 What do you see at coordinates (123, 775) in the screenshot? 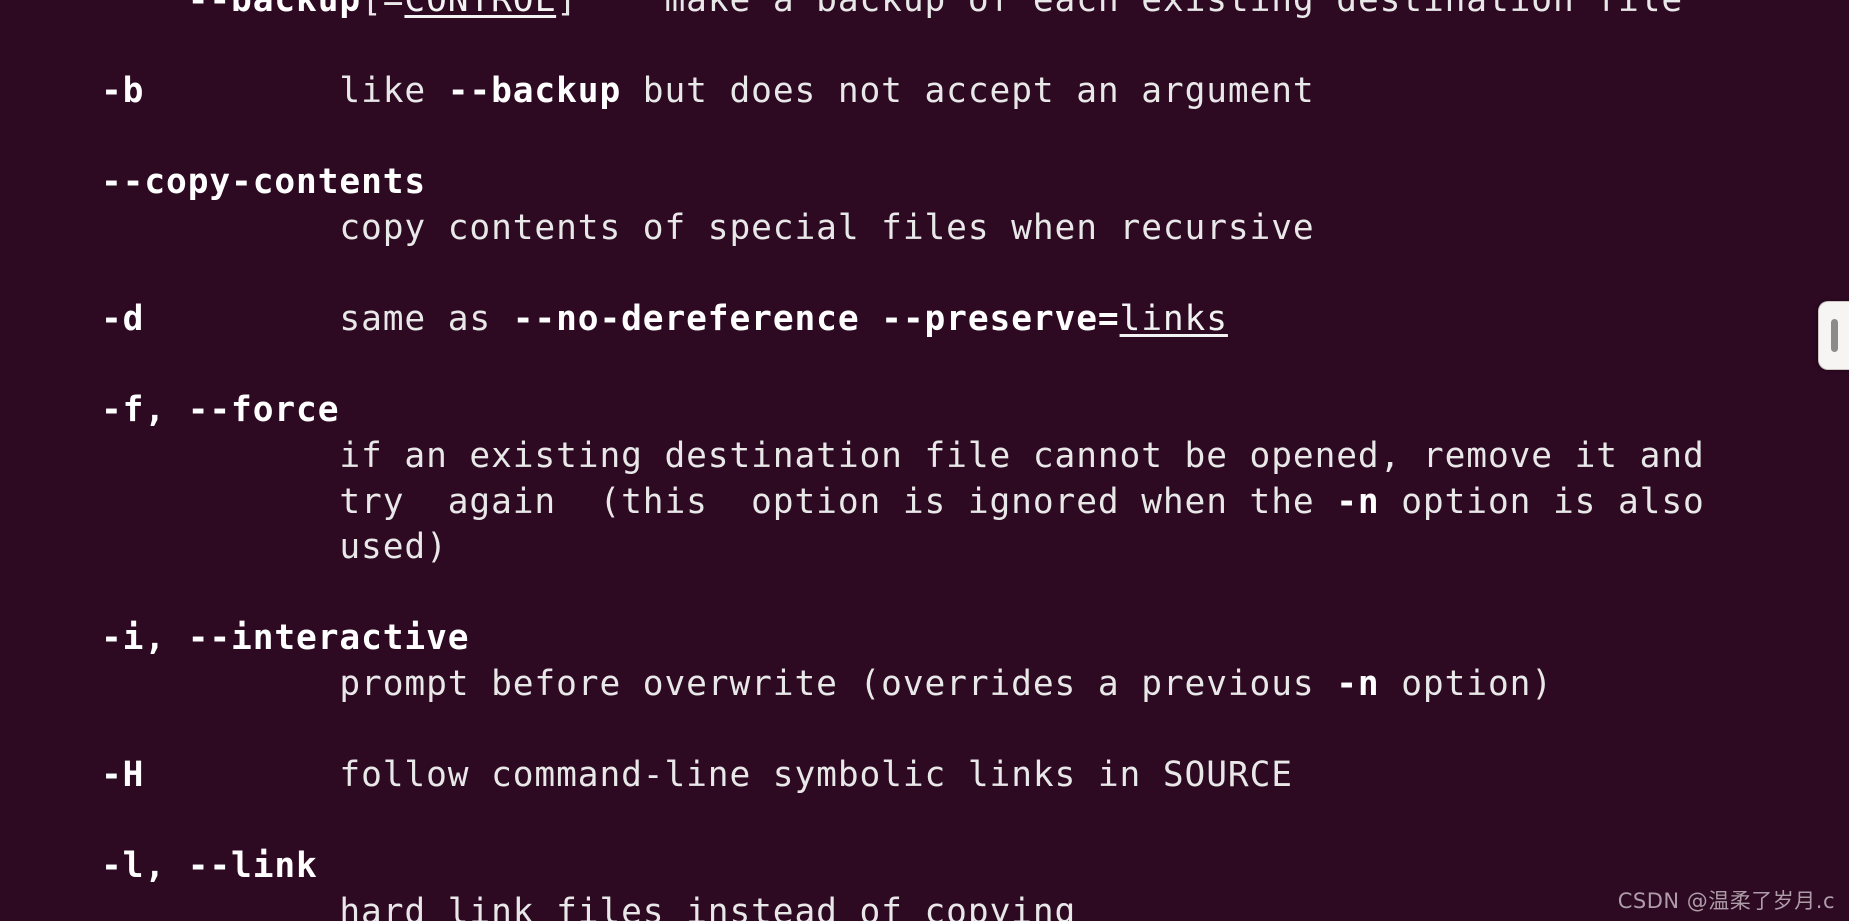
I see `text-span-bold: -H` at bounding box center [123, 775].